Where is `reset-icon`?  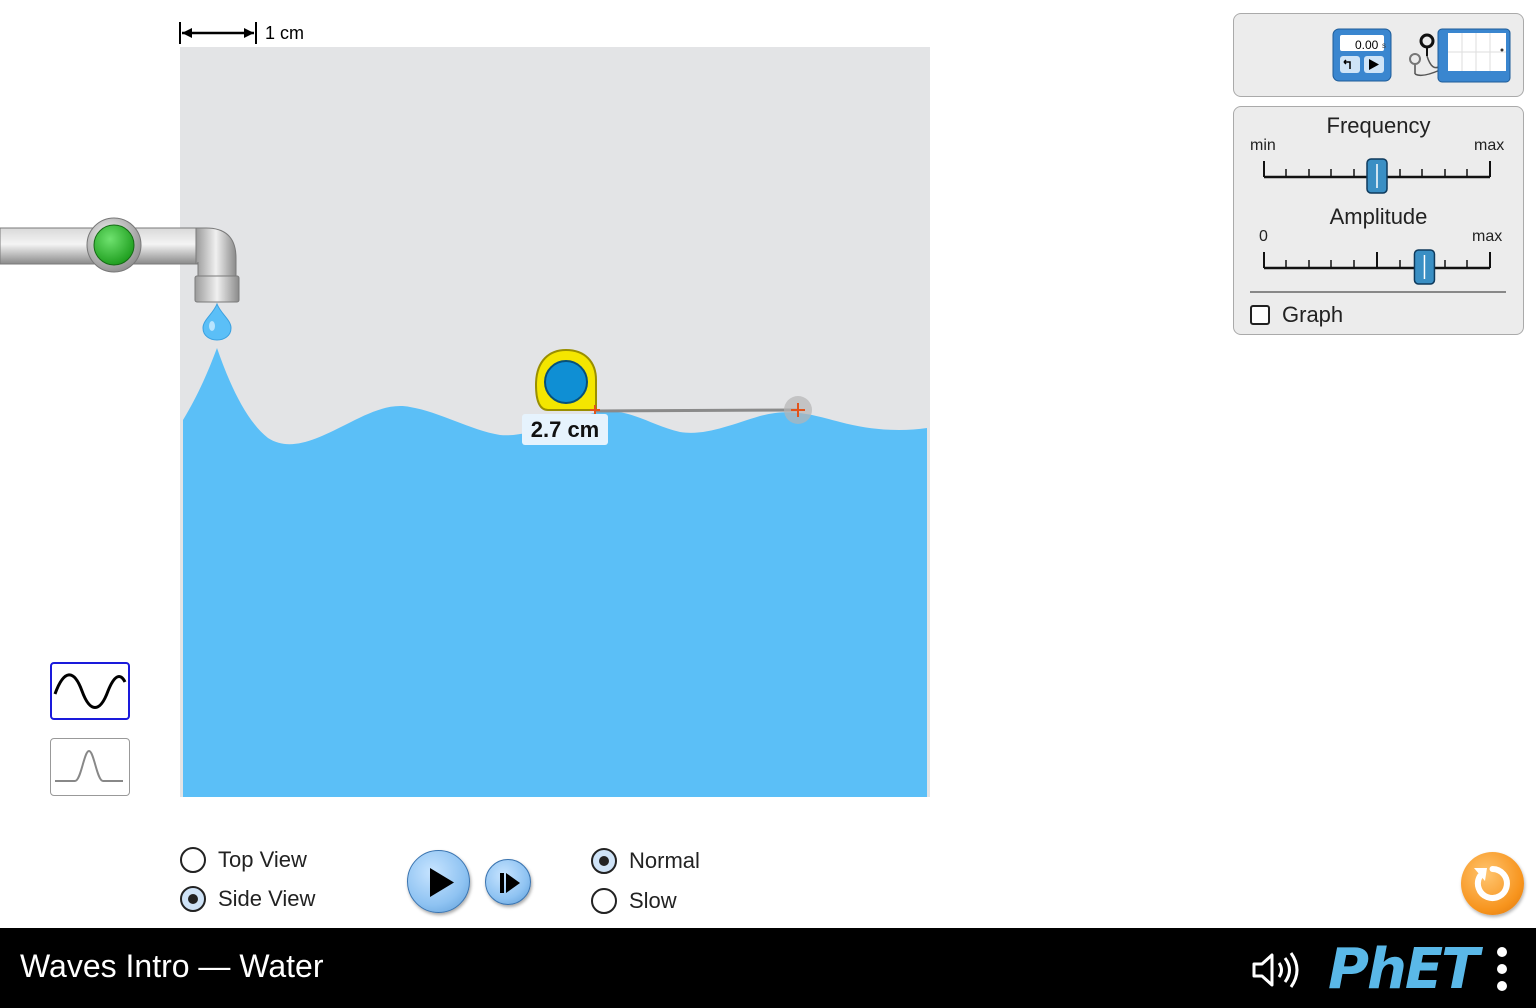 reset-icon is located at coordinates (1492, 883).